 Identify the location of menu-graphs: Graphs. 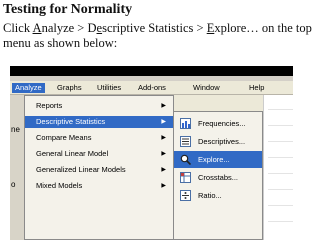
(69, 88).